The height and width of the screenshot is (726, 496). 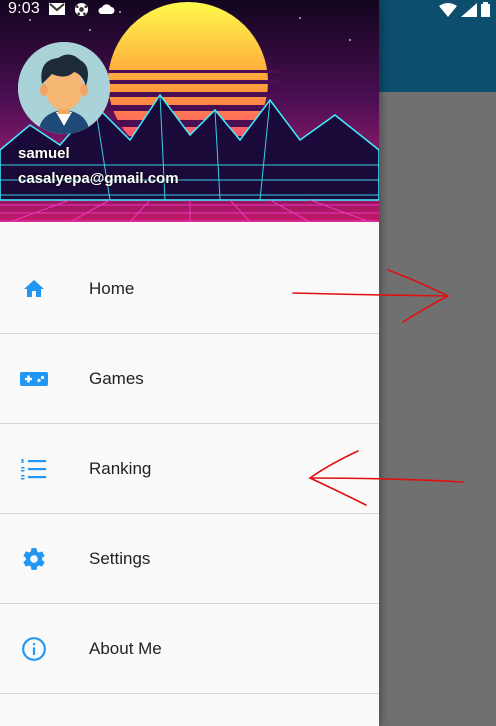 I want to click on status-time: 9:03, so click(x=24, y=8).